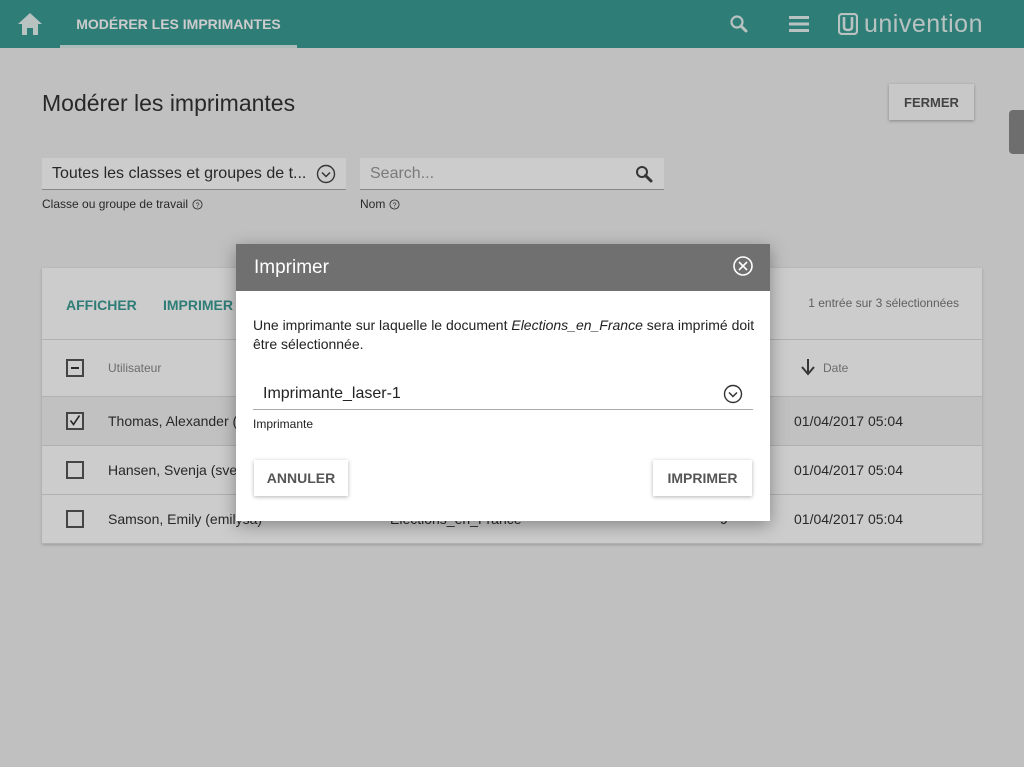 The image size is (1024, 767). What do you see at coordinates (283, 424) in the screenshot?
I see `printer-select-label: Imprimante` at bounding box center [283, 424].